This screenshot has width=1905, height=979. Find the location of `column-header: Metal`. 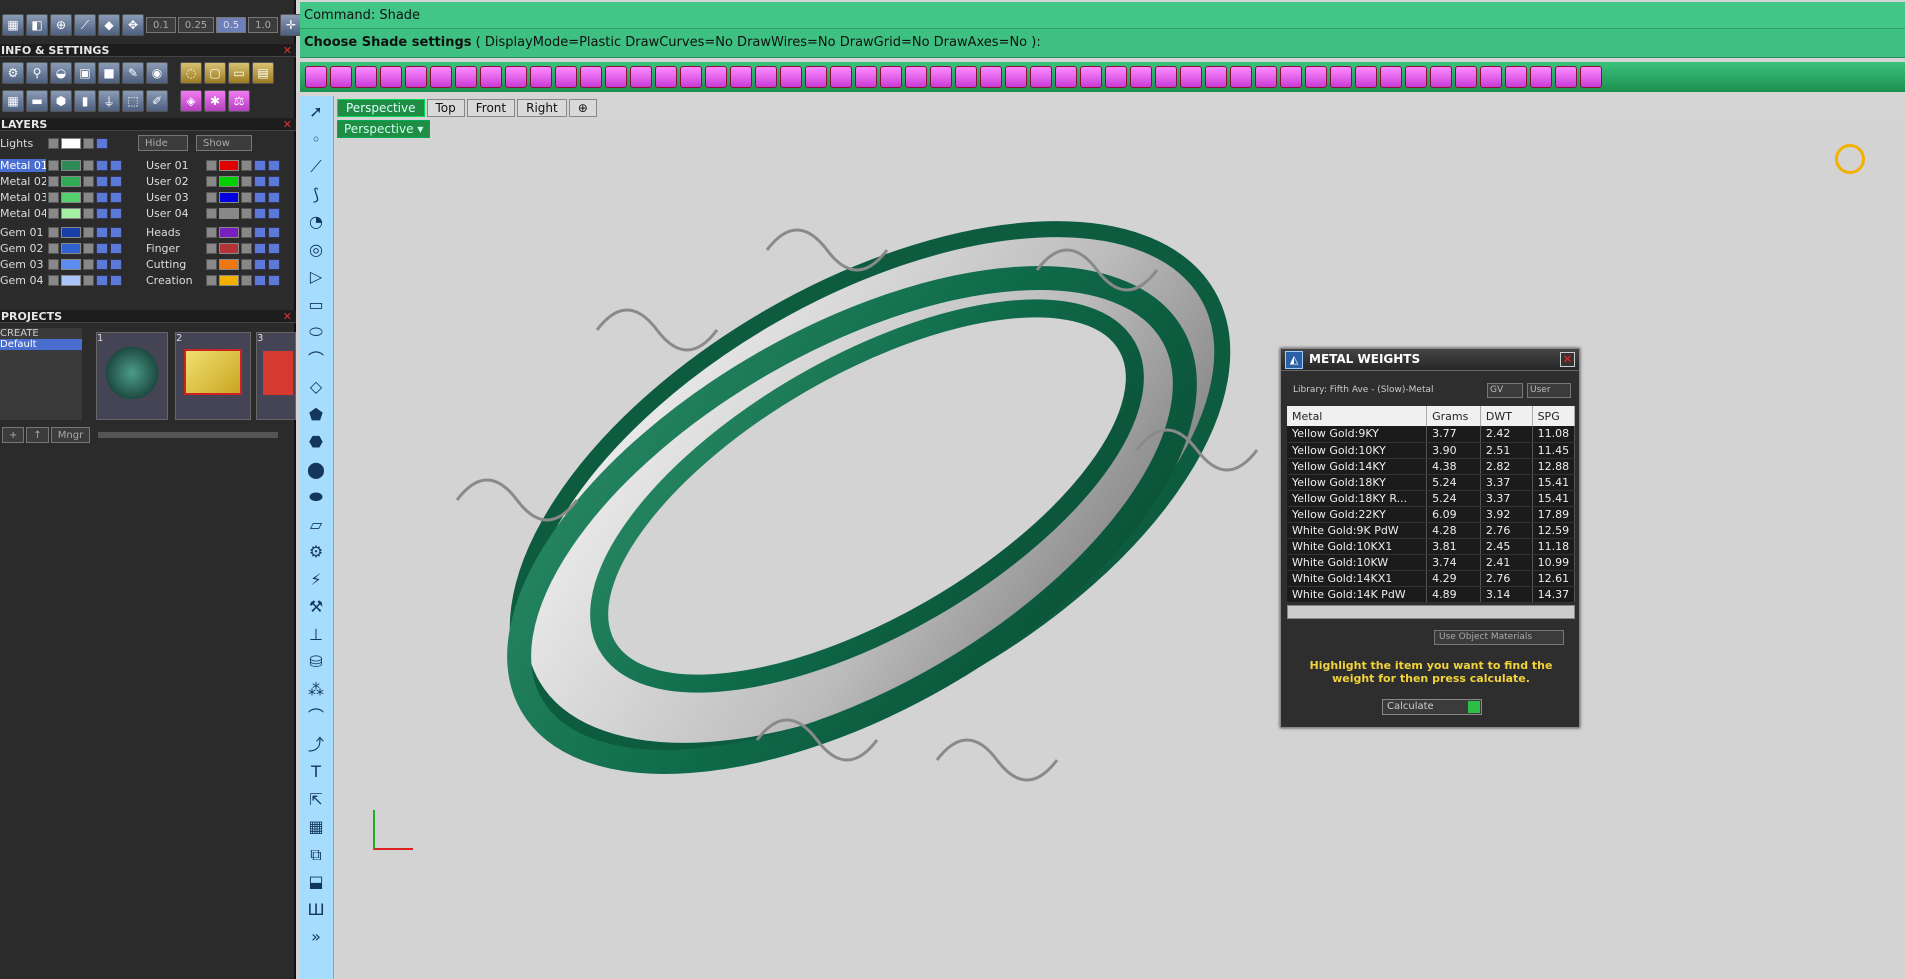

column-header: Metal is located at coordinates (1357, 416).